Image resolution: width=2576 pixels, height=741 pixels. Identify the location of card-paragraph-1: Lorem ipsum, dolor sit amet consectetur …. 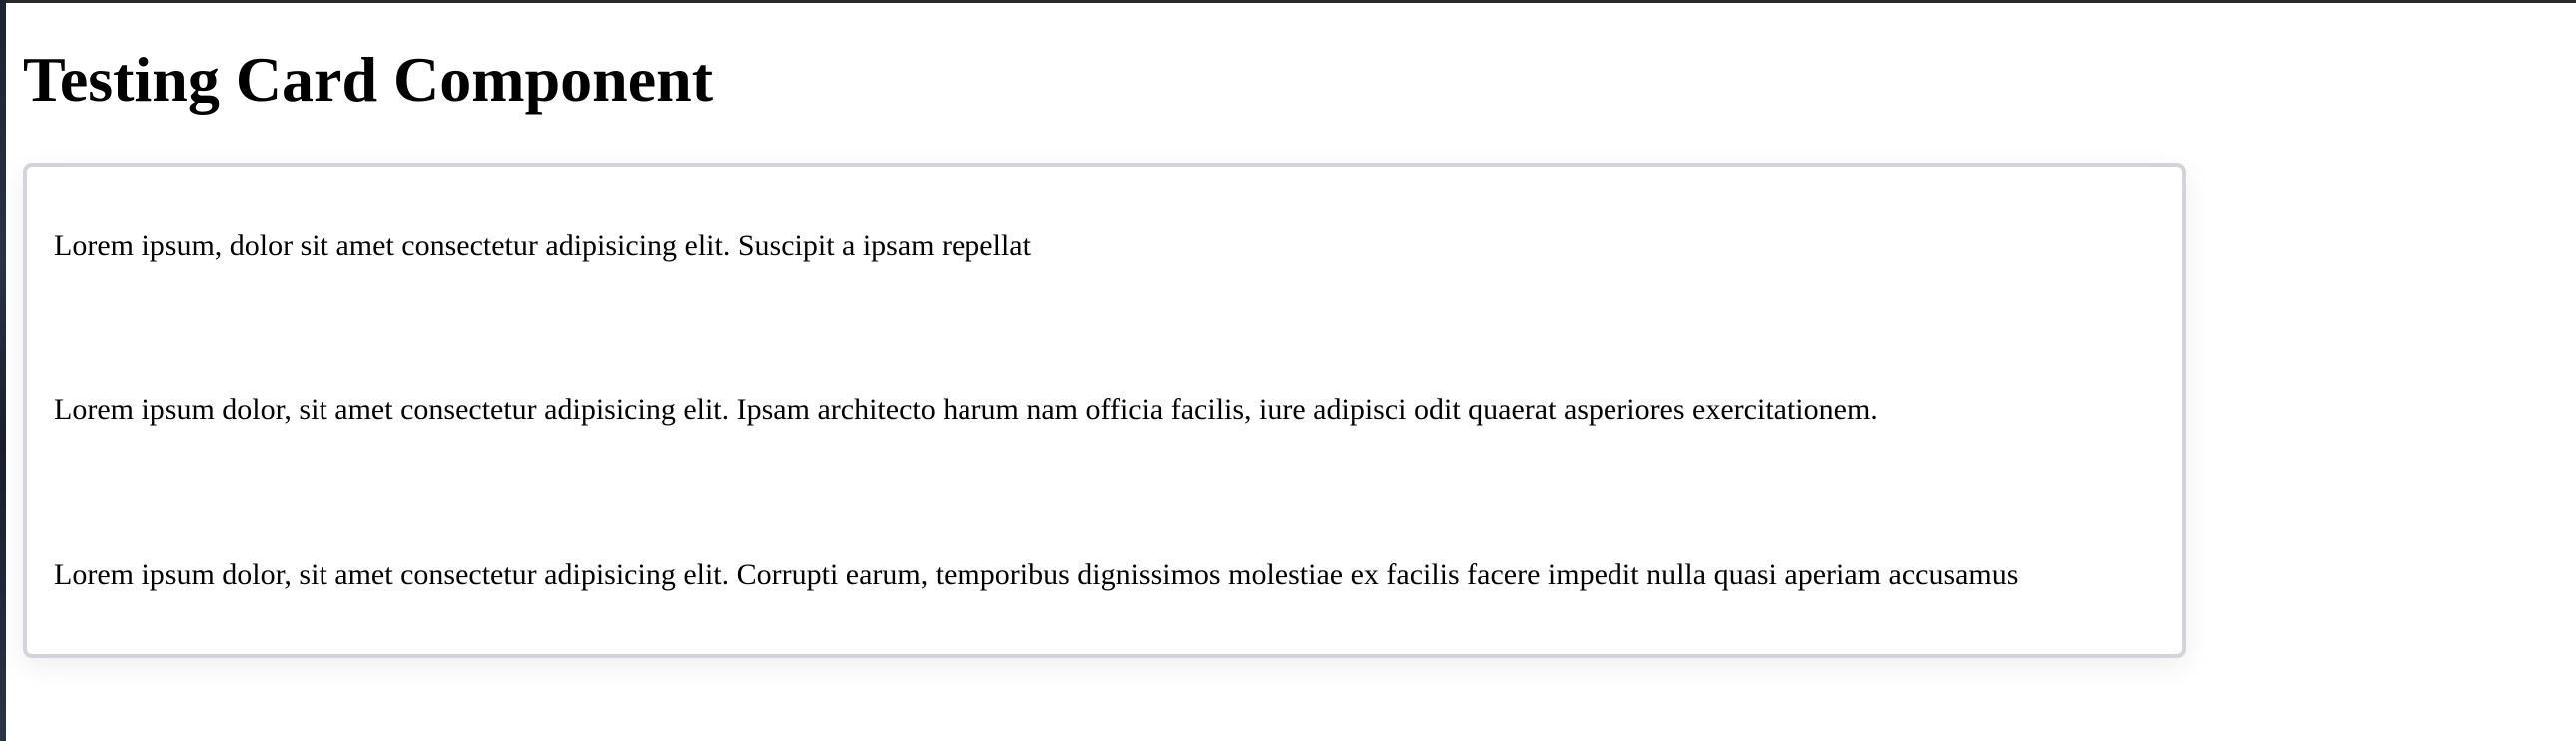
(542, 245).